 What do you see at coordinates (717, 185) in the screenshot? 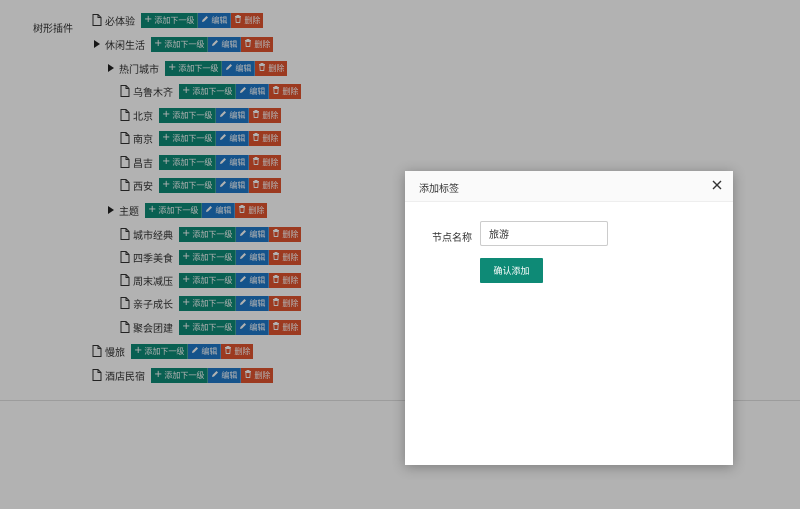
I see `close-icon` at bounding box center [717, 185].